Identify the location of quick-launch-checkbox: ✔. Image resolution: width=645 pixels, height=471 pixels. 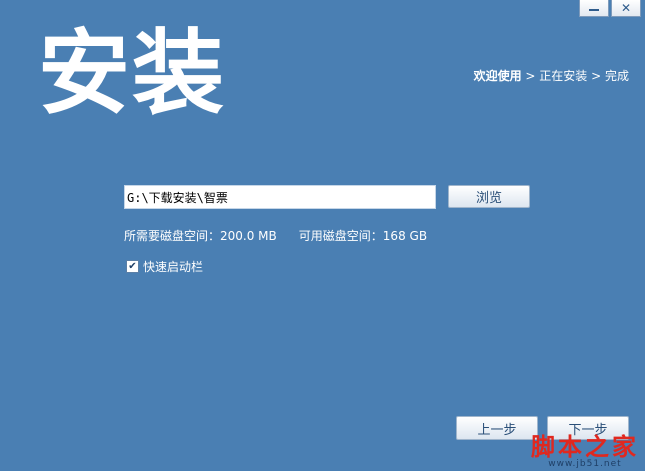
(132, 266).